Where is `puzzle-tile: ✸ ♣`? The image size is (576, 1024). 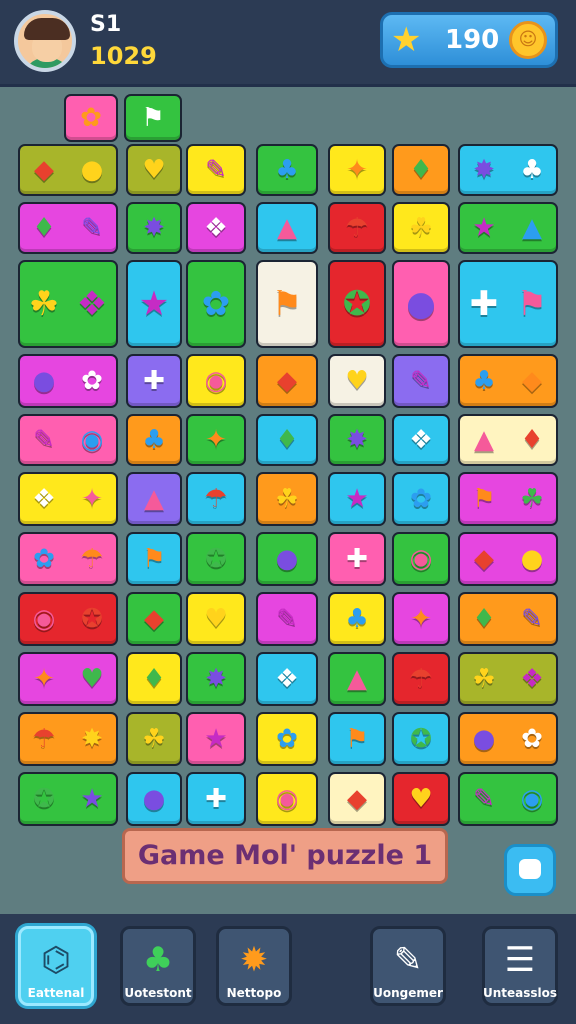 puzzle-tile: ✸ ♣ is located at coordinates (508, 170).